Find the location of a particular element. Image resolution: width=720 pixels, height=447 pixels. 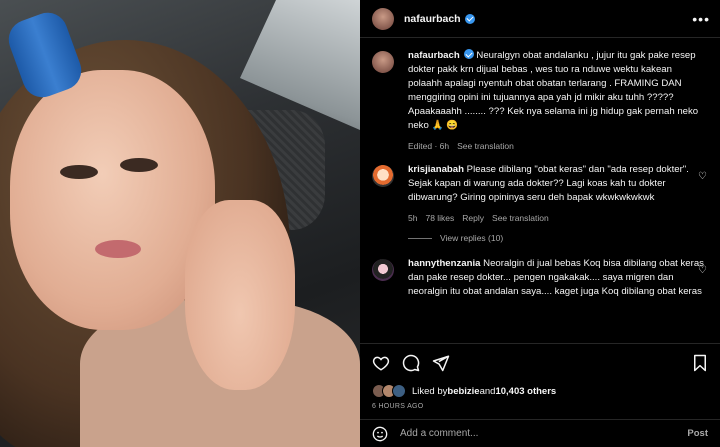

view-replies-label: View replies (10) is located at coordinates (472, 238).